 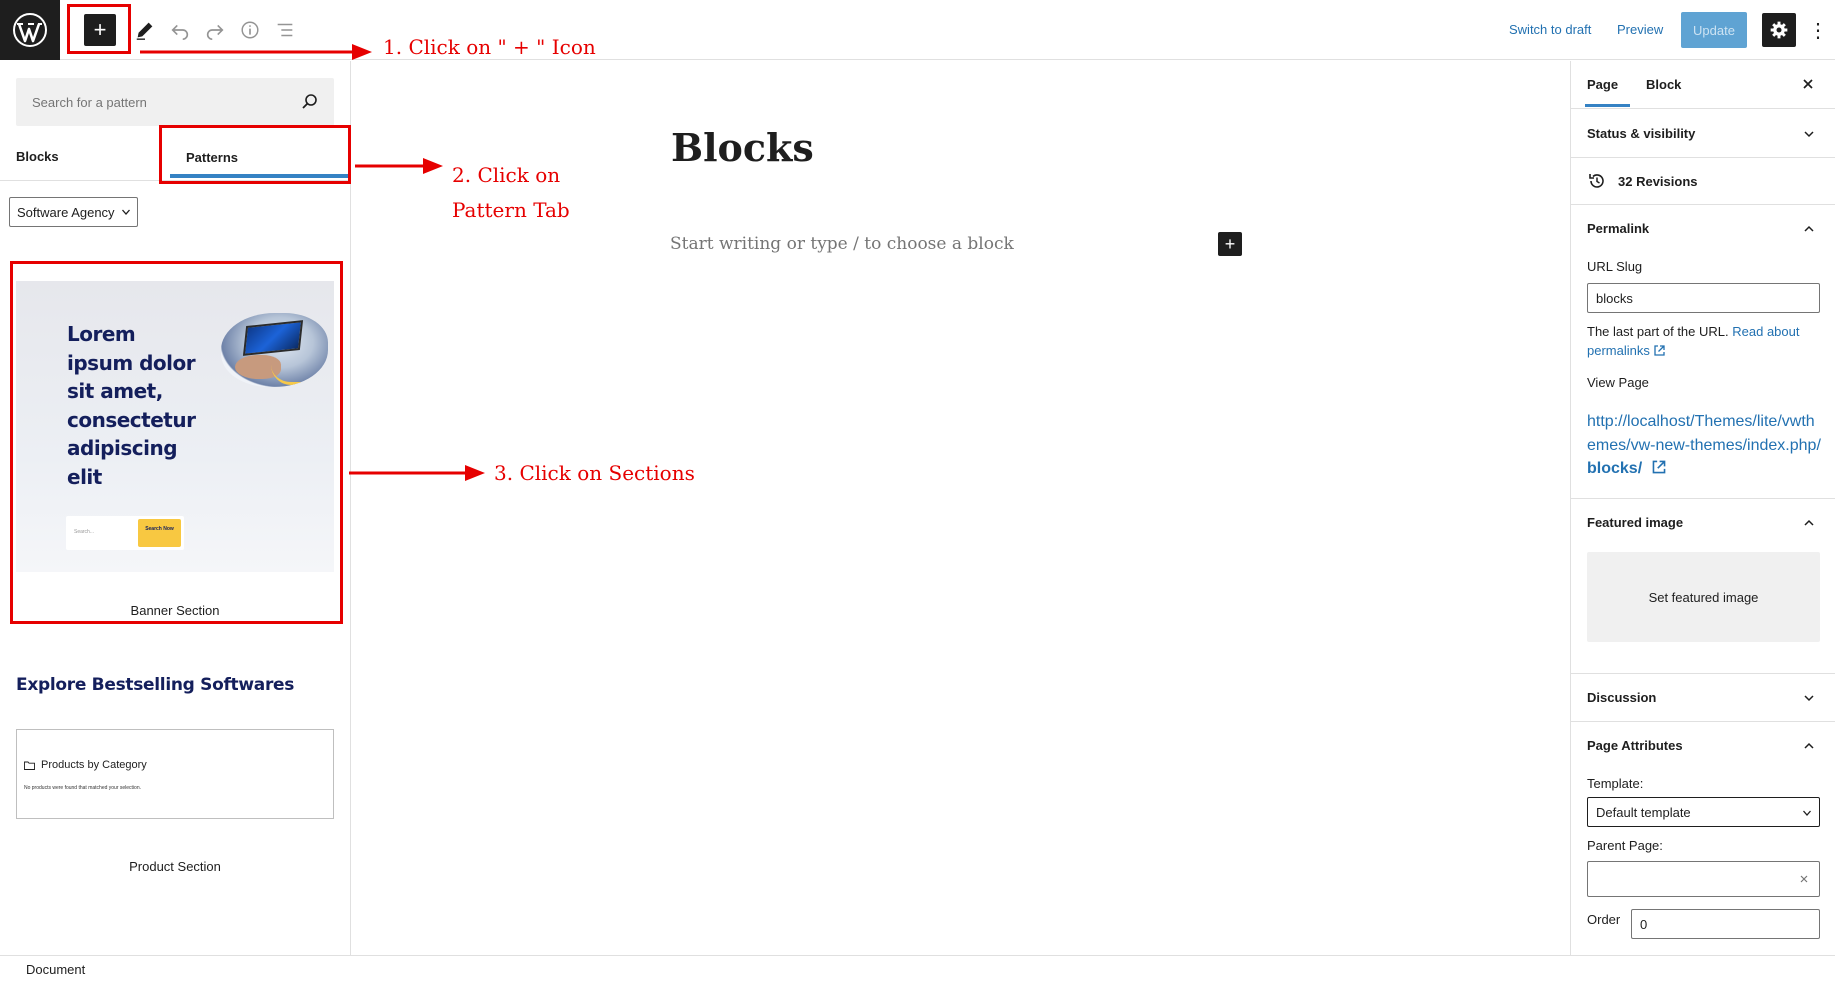 I want to click on pattern-category-value: Software Agency, so click(x=66, y=212).